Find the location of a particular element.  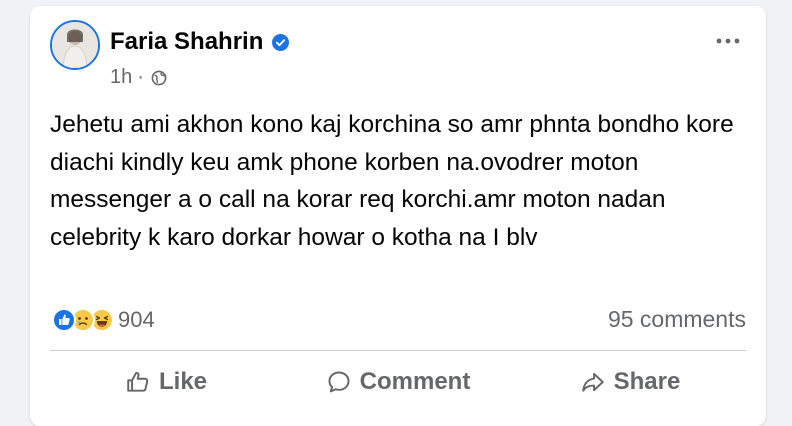

avatar-photo is located at coordinates (75, 45).